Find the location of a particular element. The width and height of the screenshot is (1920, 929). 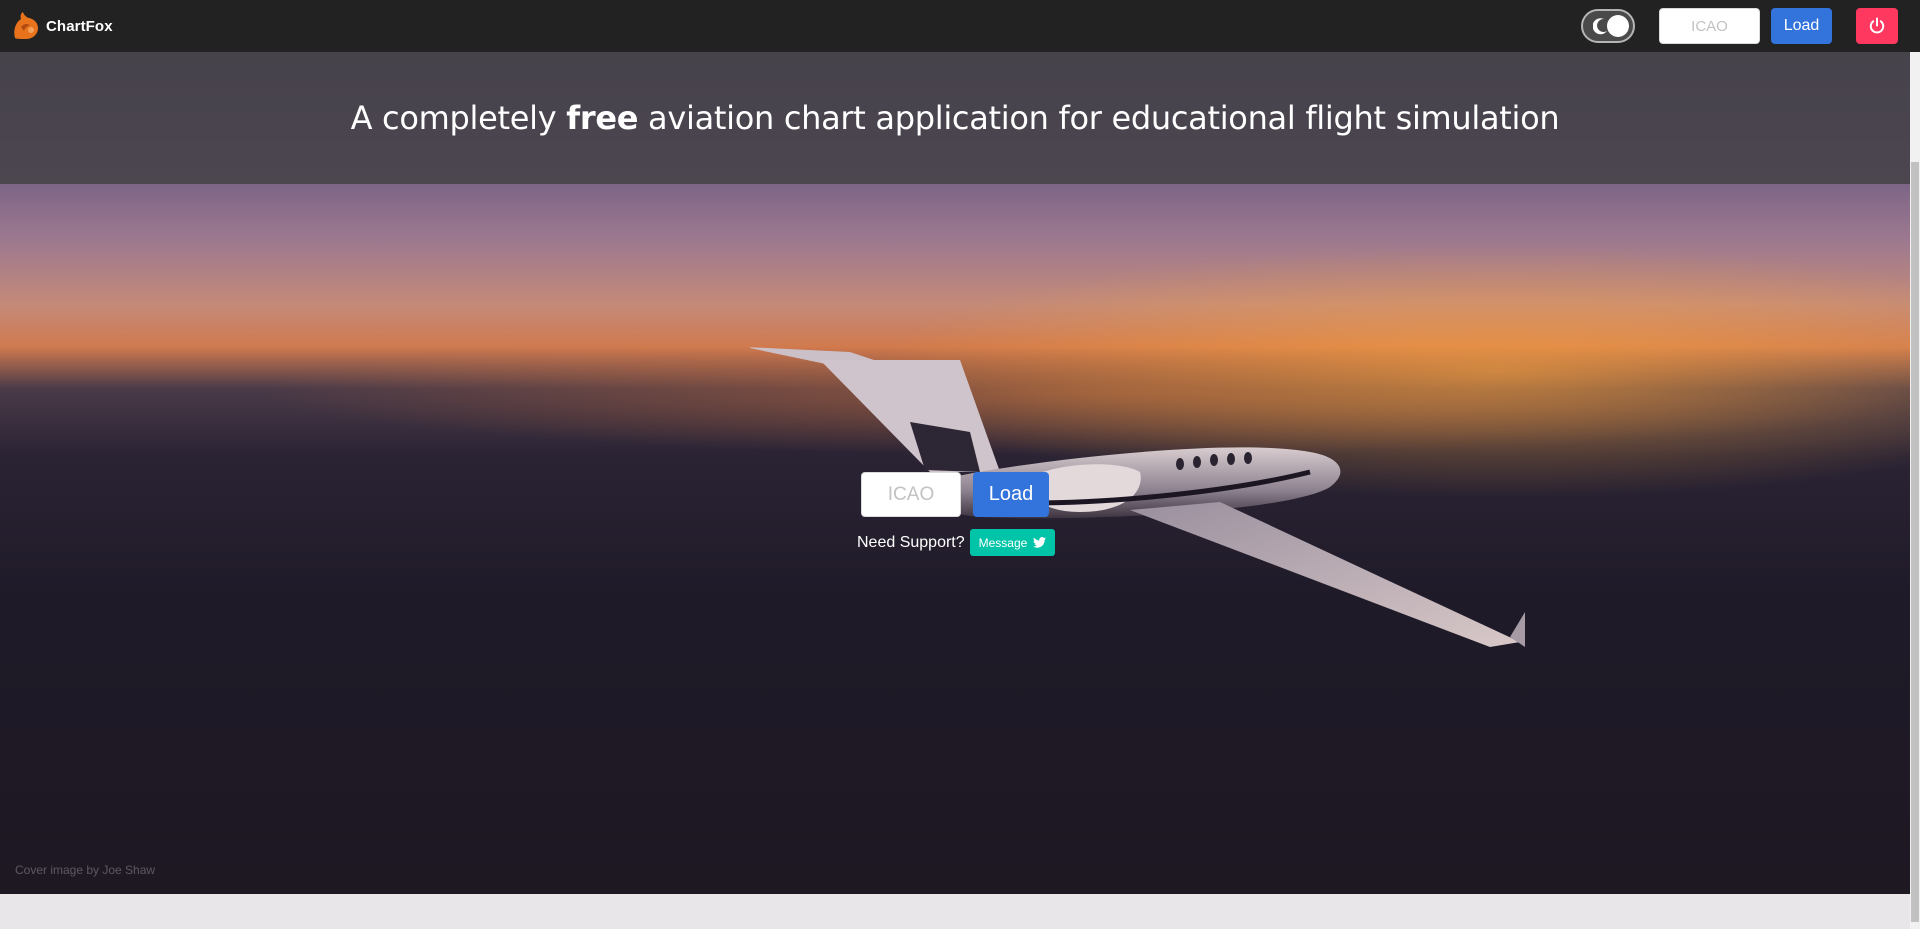

icao-search-form: Load is located at coordinates (955, 494).